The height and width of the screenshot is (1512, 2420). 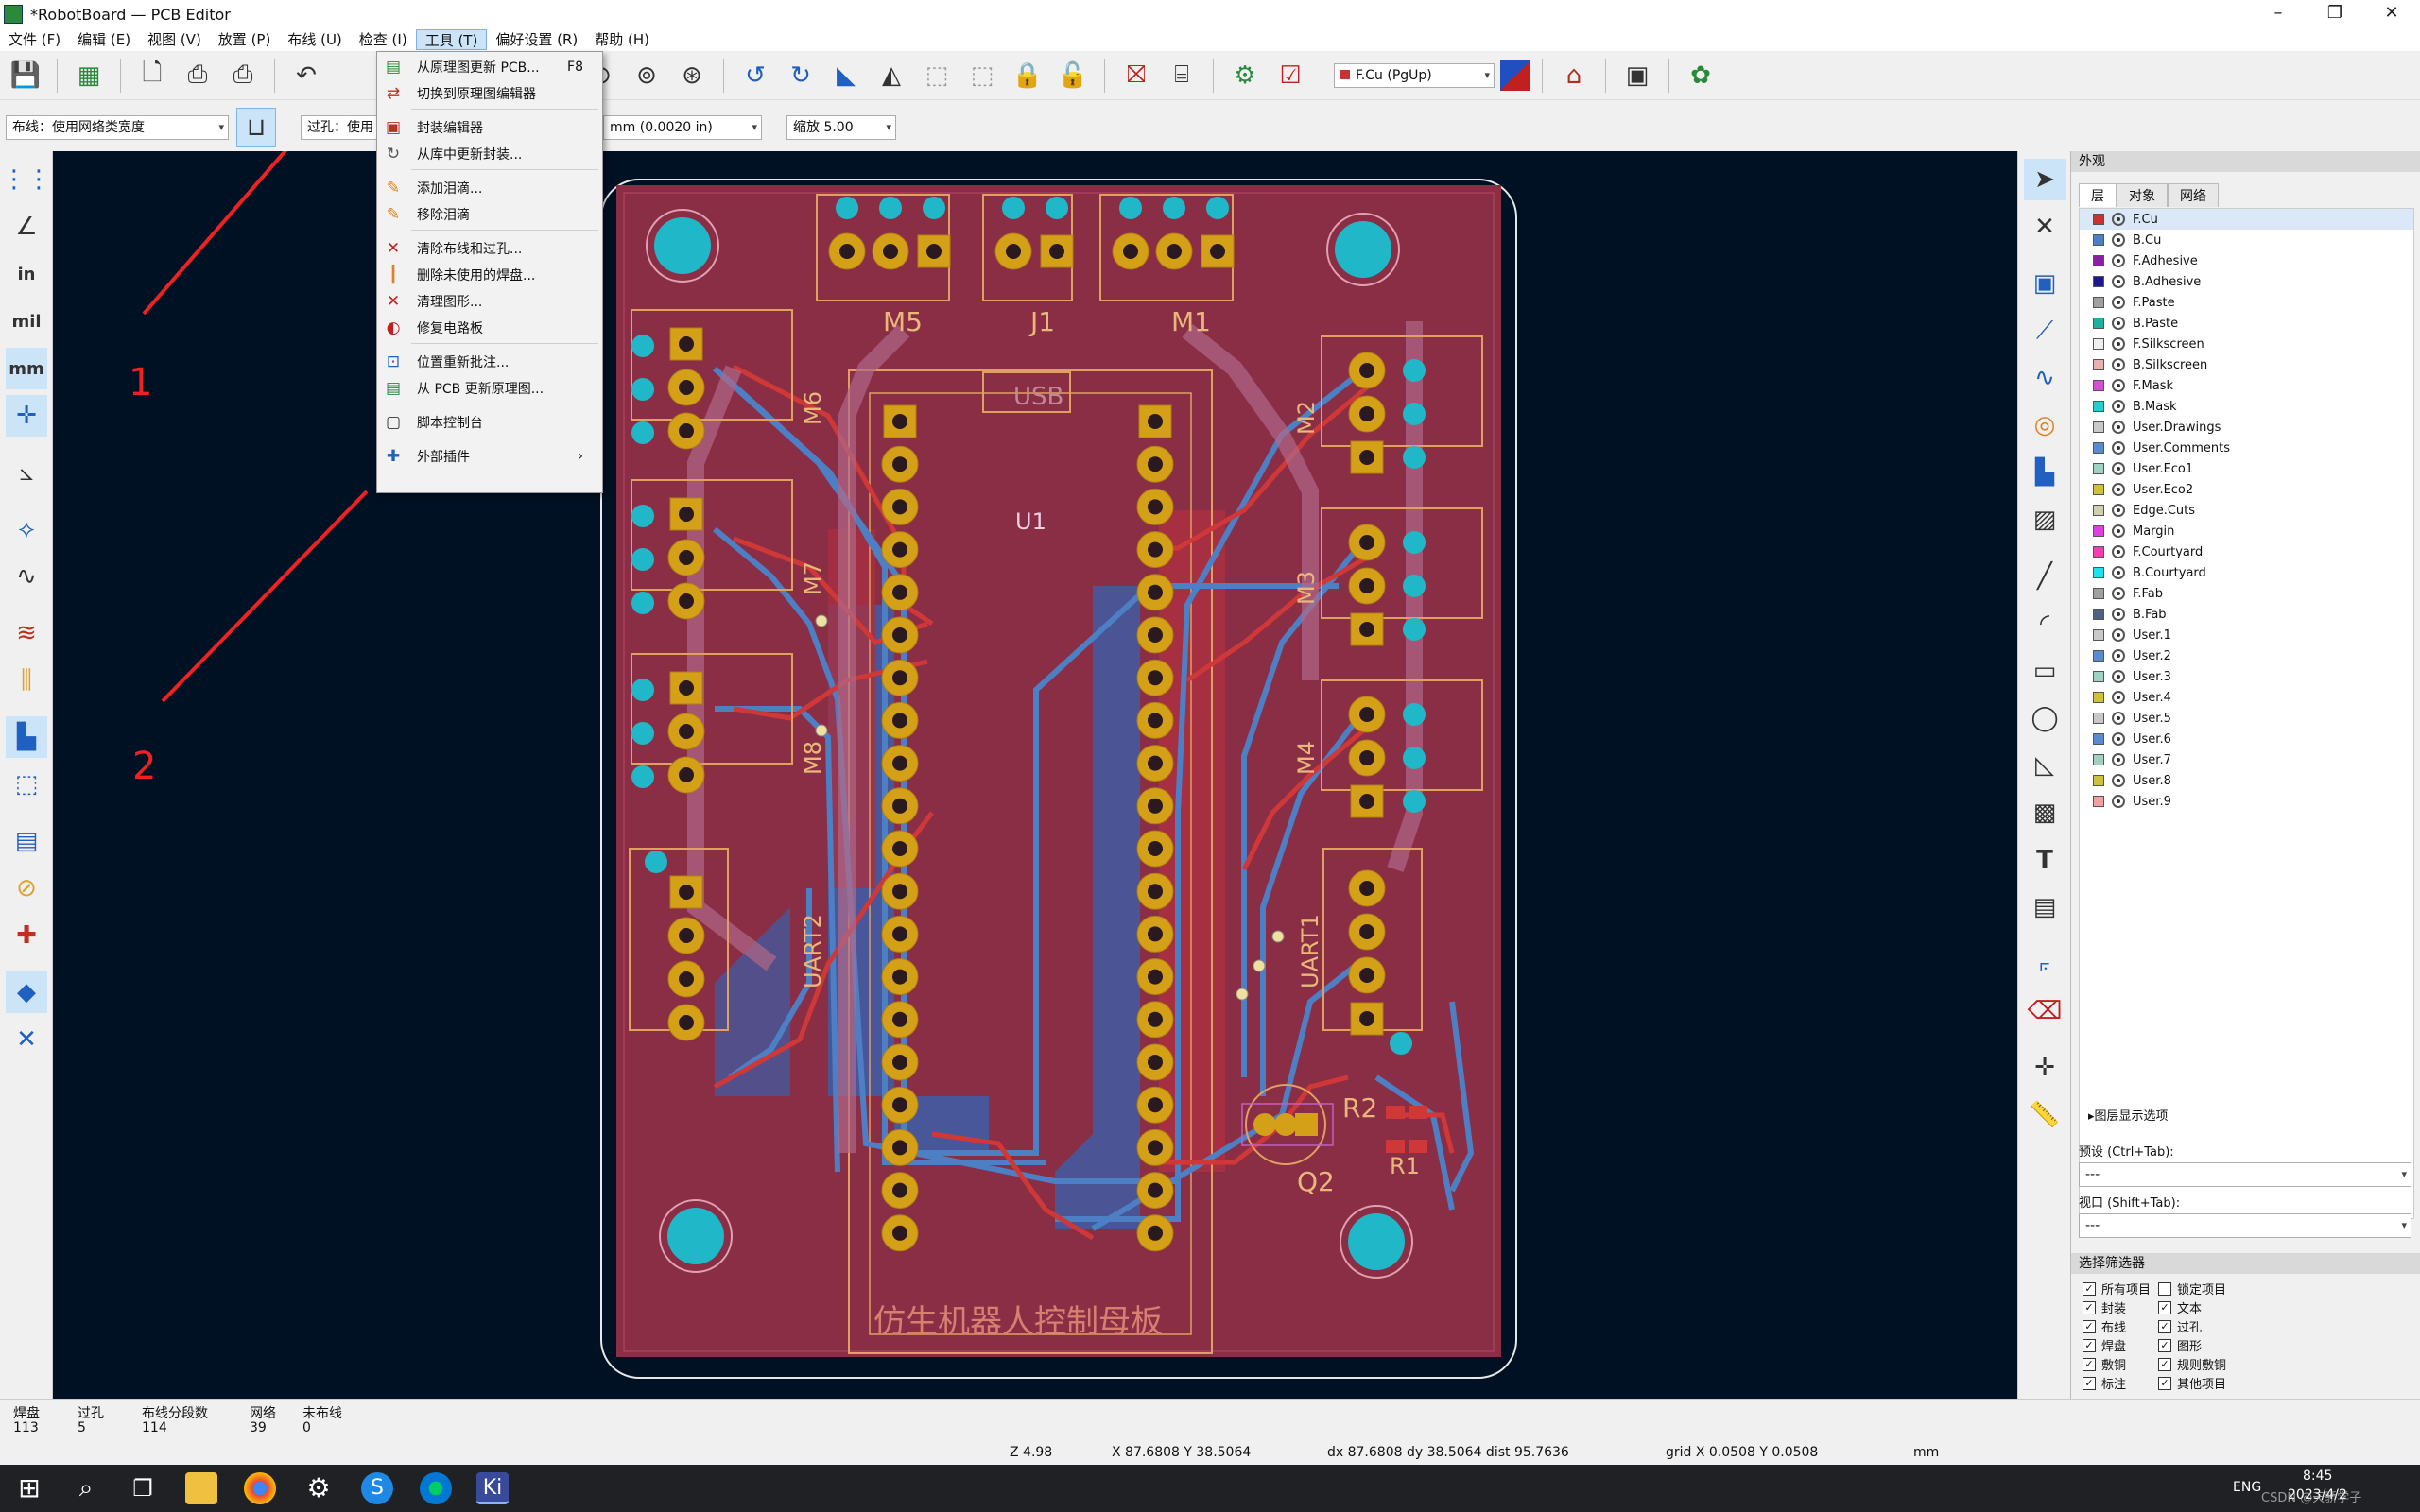 What do you see at coordinates (2045, 718) in the screenshot?
I see `draw-circle-icon: ◯` at bounding box center [2045, 718].